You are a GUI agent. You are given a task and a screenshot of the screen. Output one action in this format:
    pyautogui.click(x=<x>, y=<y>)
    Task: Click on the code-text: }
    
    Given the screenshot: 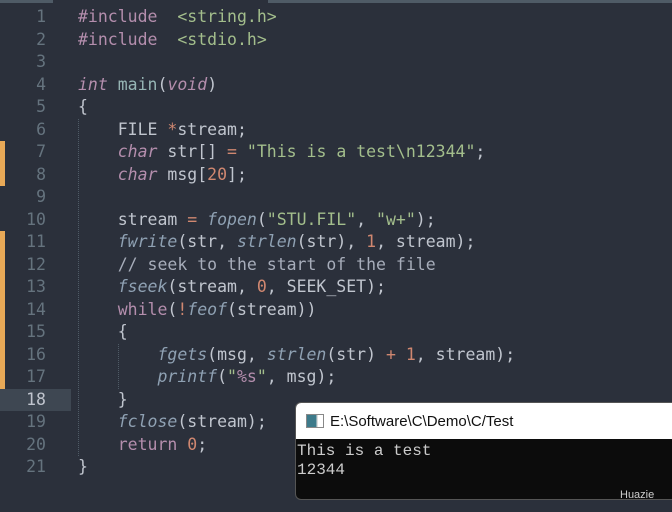 What is the action you would take?
    pyautogui.click(x=83, y=467)
    